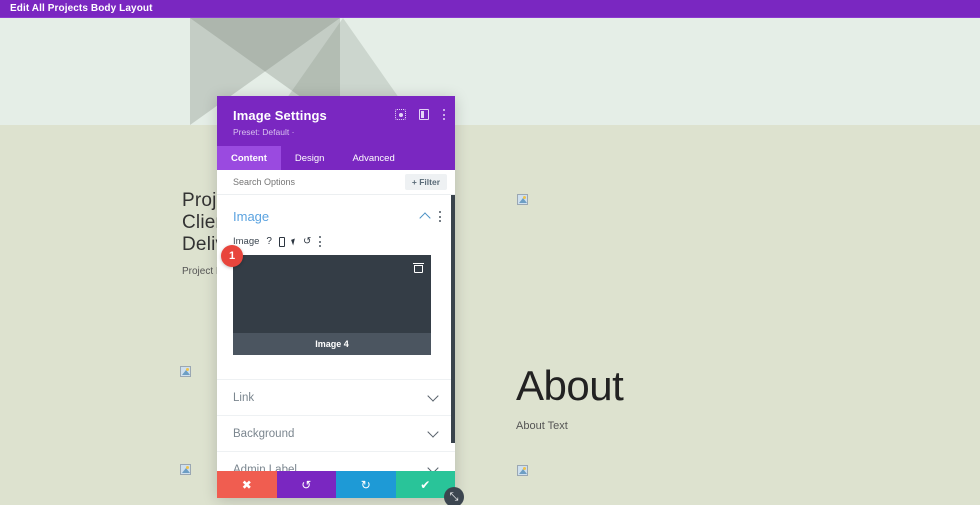 This screenshot has height=505, width=980. Describe the element at coordinates (542, 426) in the screenshot. I see `about-subtext: About Text` at that location.